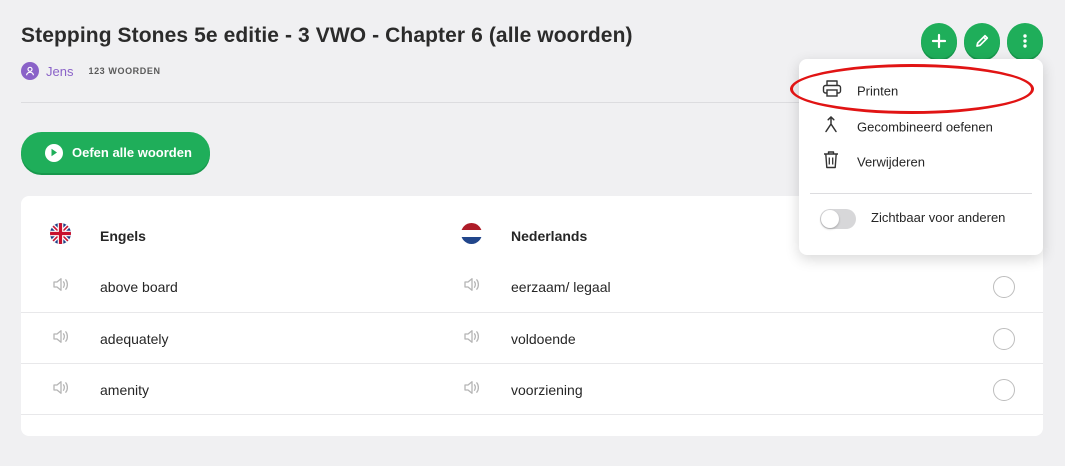  I want to click on menu-item-label: Gecombineerd oefenen, so click(925, 127).